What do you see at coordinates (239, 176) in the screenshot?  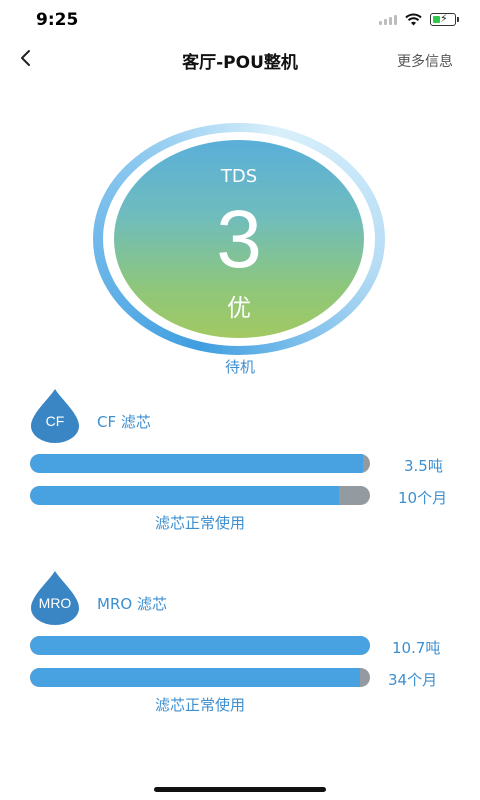 I see `tds-label: TDS` at bounding box center [239, 176].